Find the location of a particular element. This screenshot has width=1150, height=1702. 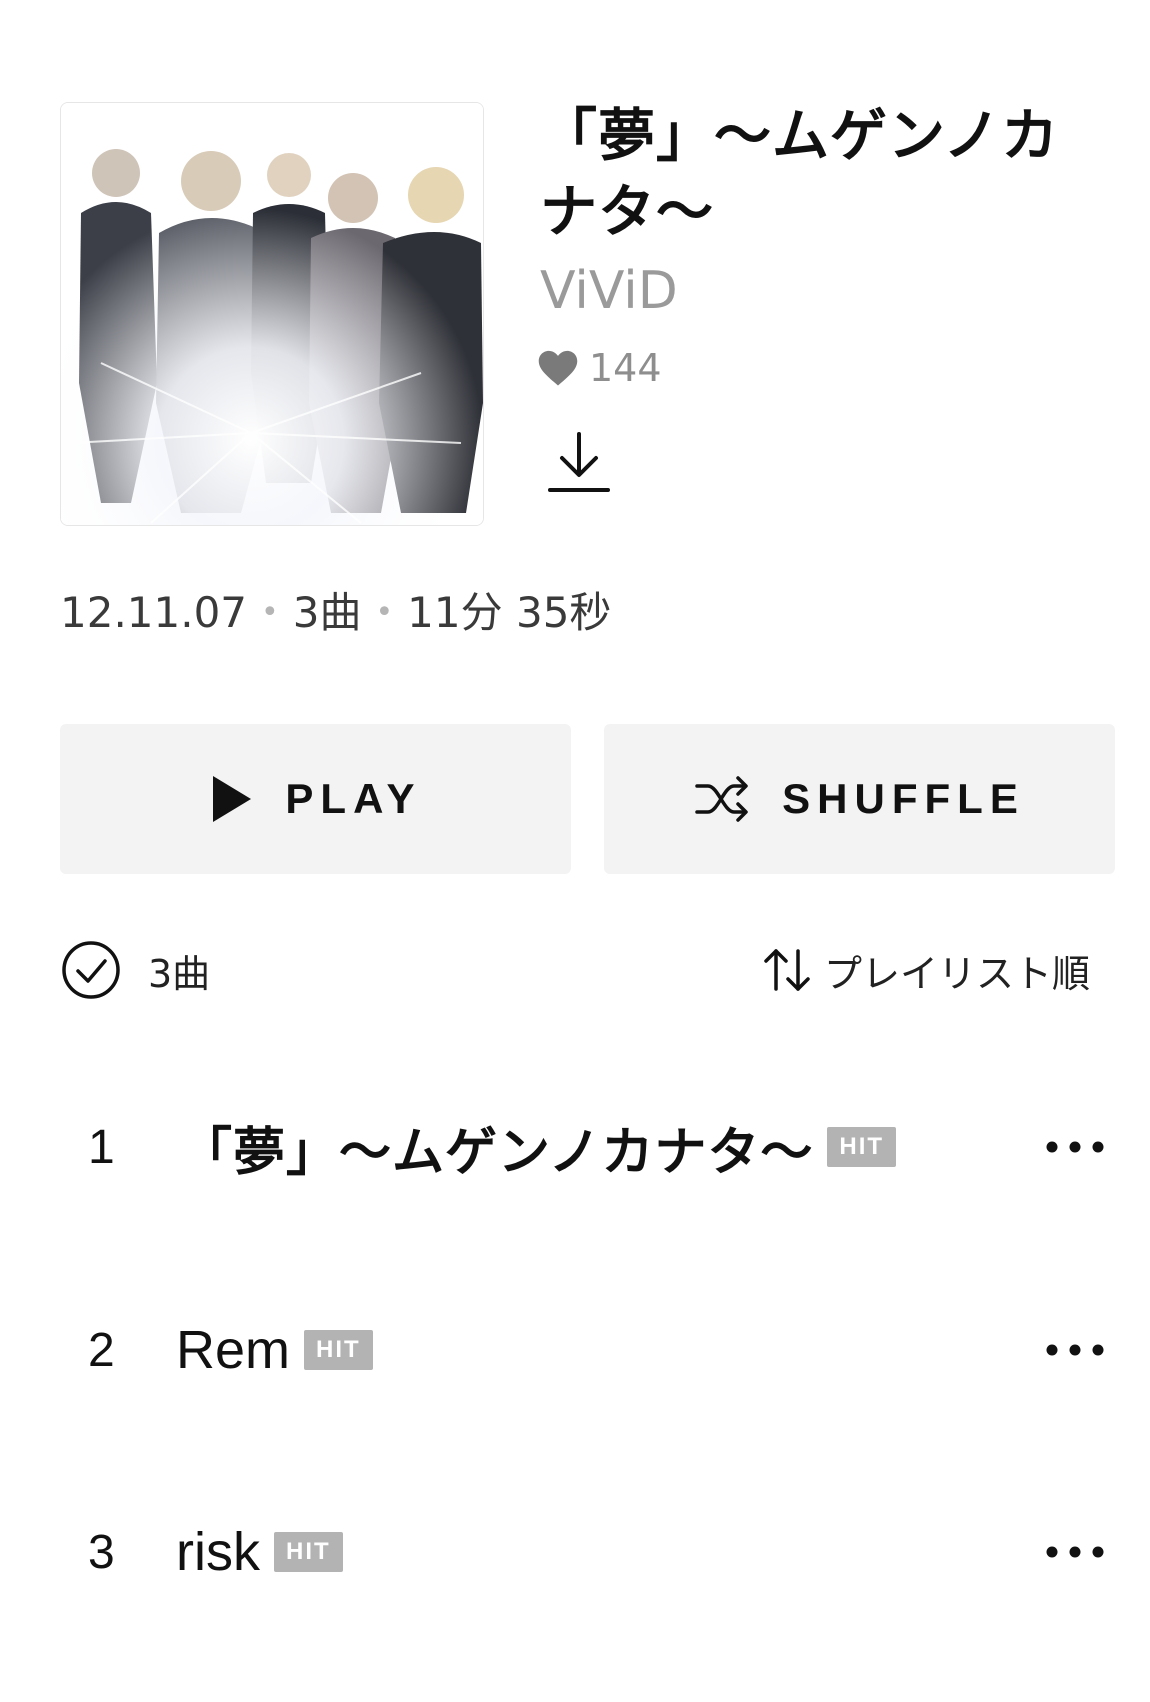

album-title: 「夢」〜ムゲンノカナタ〜 is located at coordinates (800, 174).